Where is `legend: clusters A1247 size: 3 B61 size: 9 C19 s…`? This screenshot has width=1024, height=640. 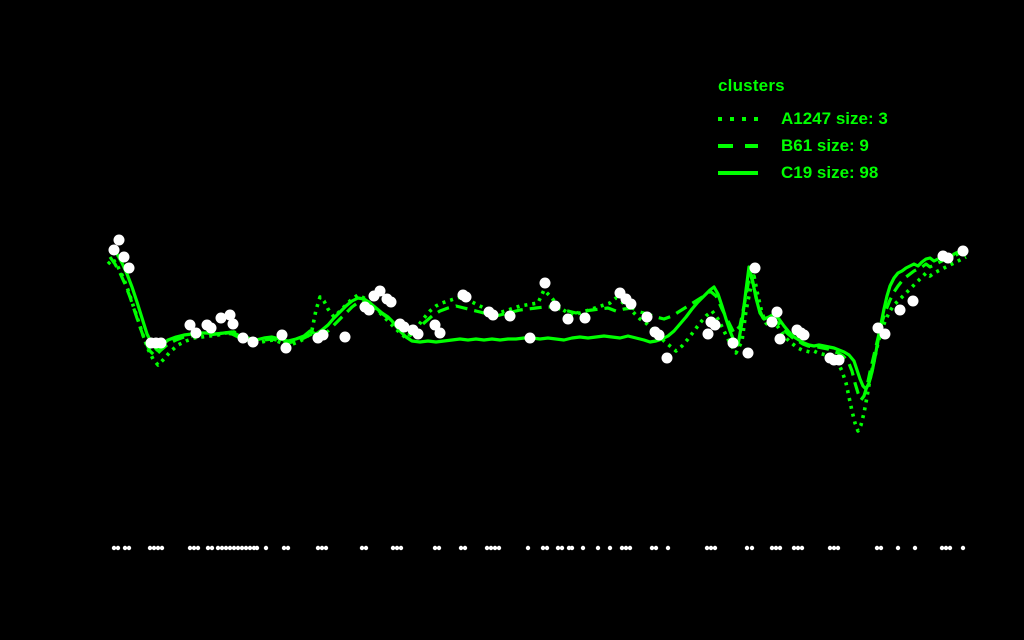
legend: clusters A1247 size: 3 B61 size: 9 C19 s… is located at coordinates (803, 131).